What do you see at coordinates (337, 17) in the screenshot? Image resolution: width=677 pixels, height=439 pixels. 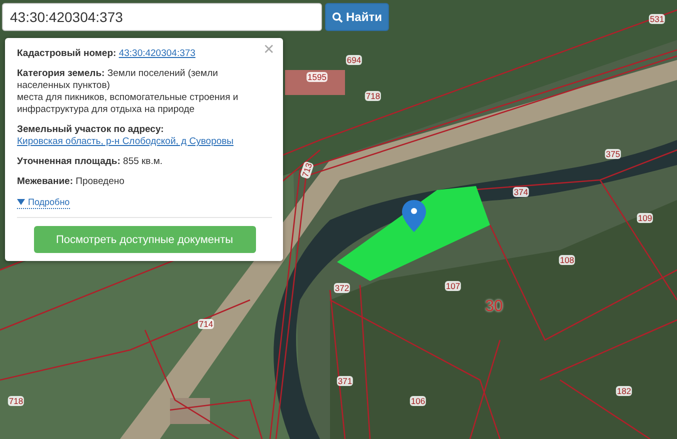 I see `search-icon` at bounding box center [337, 17].